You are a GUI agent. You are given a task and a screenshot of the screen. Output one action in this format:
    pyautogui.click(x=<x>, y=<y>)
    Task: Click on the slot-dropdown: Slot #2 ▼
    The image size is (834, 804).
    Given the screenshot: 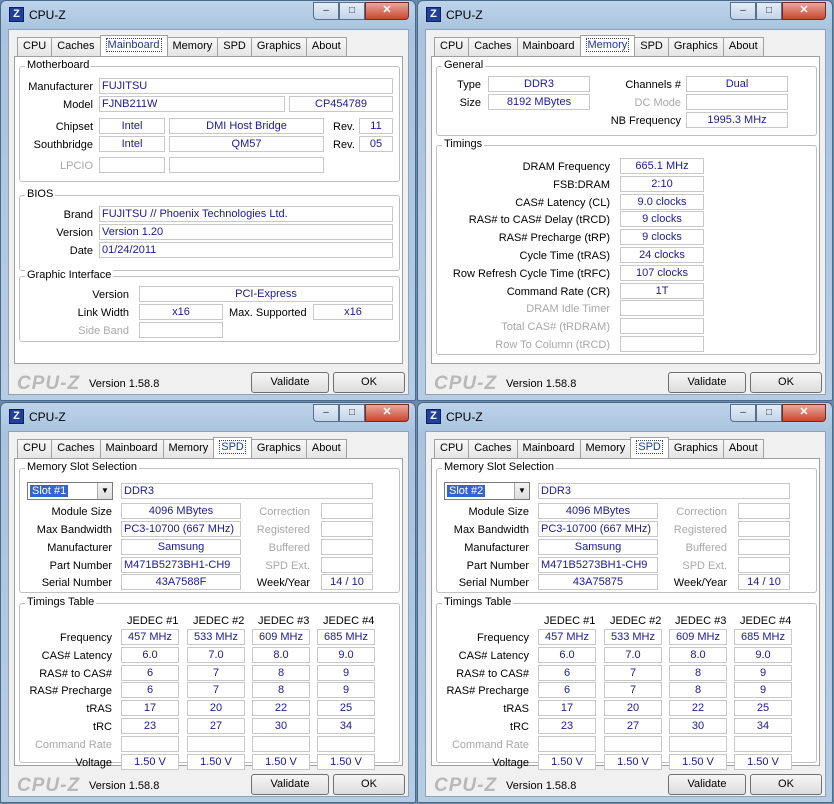 What is the action you would take?
    pyautogui.click(x=487, y=491)
    